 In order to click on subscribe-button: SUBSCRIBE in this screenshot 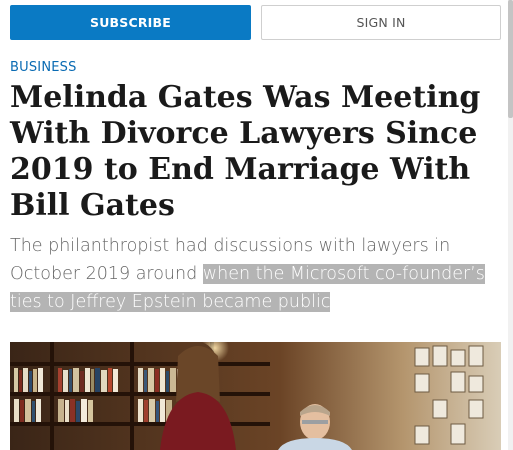, I will do `click(130, 22)`.